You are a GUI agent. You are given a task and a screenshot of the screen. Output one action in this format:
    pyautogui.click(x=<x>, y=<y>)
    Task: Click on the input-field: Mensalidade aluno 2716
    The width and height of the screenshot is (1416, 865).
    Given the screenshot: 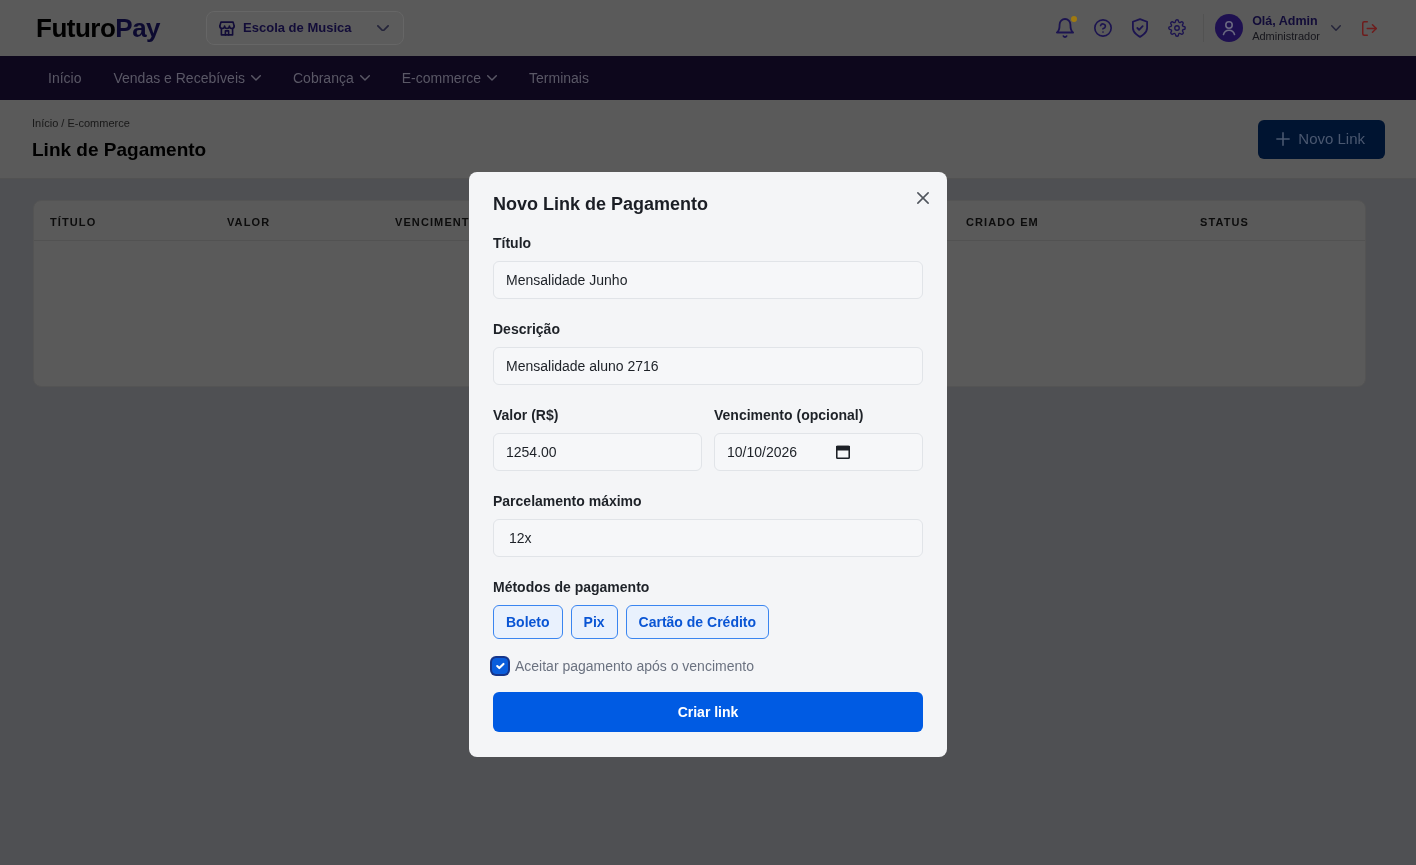 What is the action you would take?
    pyautogui.click(x=708, y=366)
    